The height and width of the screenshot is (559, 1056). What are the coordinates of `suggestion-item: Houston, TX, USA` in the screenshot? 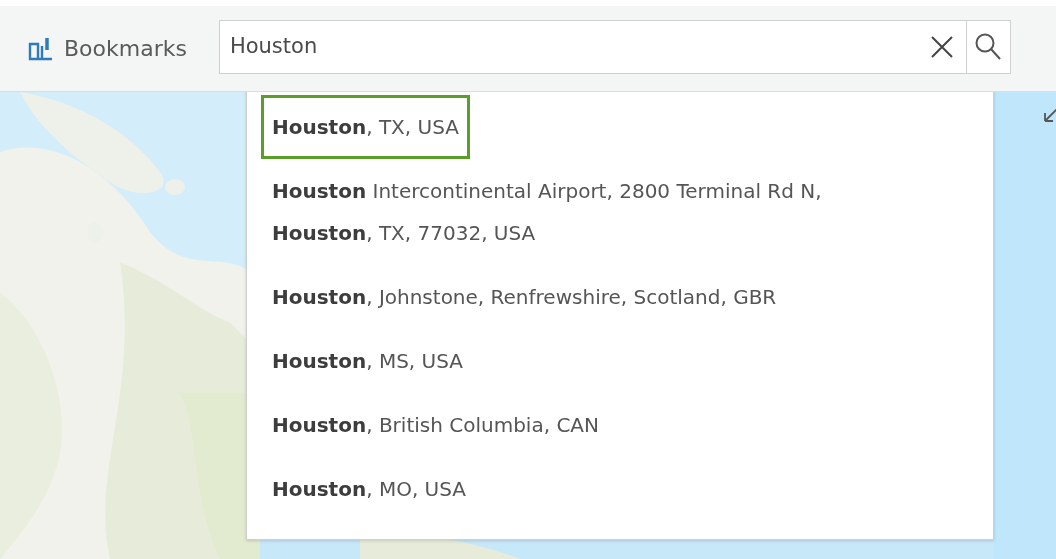 It's located at (365, 127).